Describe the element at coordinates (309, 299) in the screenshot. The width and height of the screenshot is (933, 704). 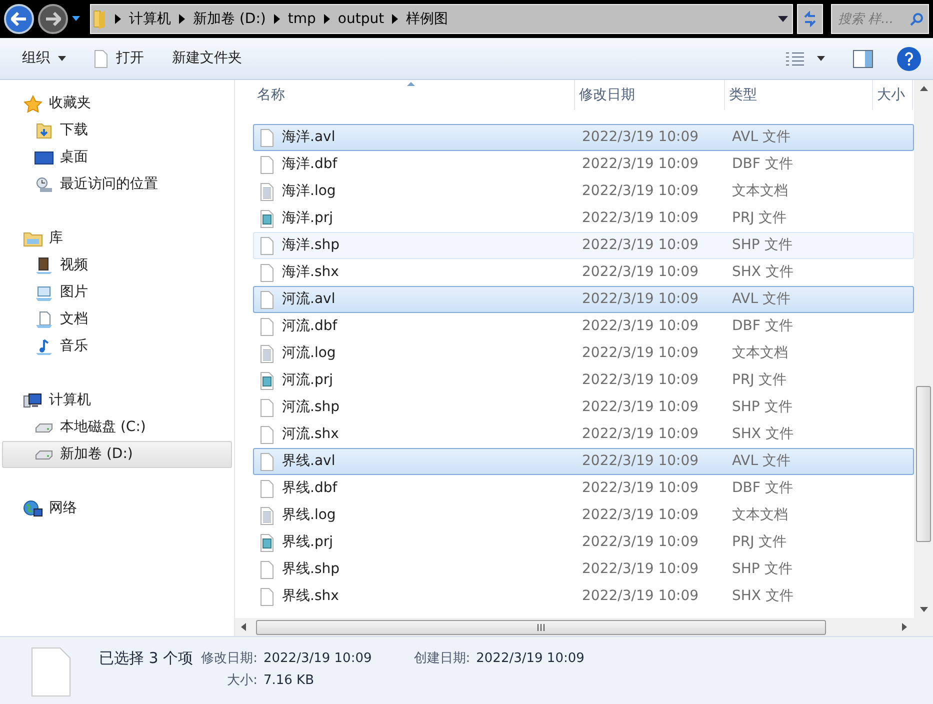
I see `file-name: 河流.avl` at that location.